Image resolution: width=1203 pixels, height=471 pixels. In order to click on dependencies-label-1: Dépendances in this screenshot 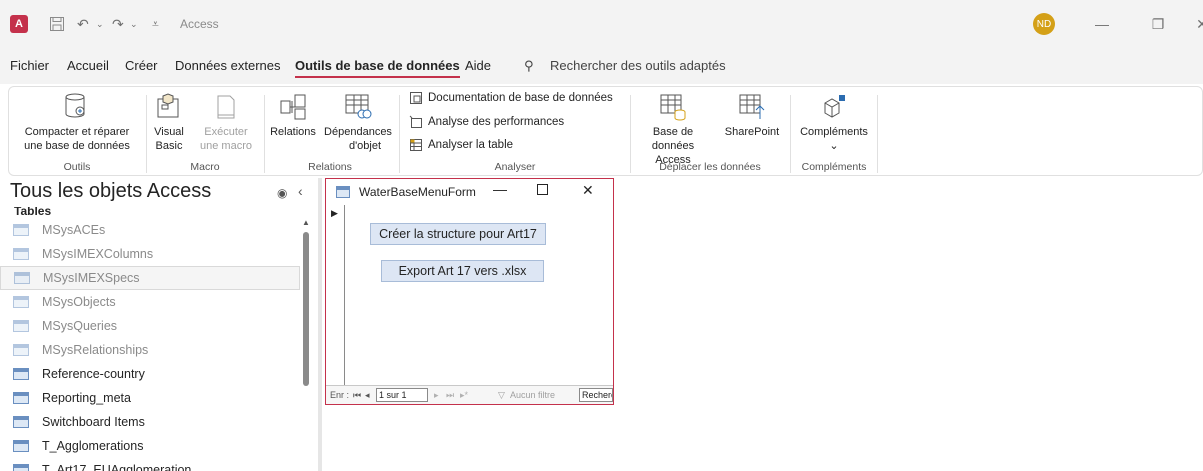, I will do `click(358, 132)`.